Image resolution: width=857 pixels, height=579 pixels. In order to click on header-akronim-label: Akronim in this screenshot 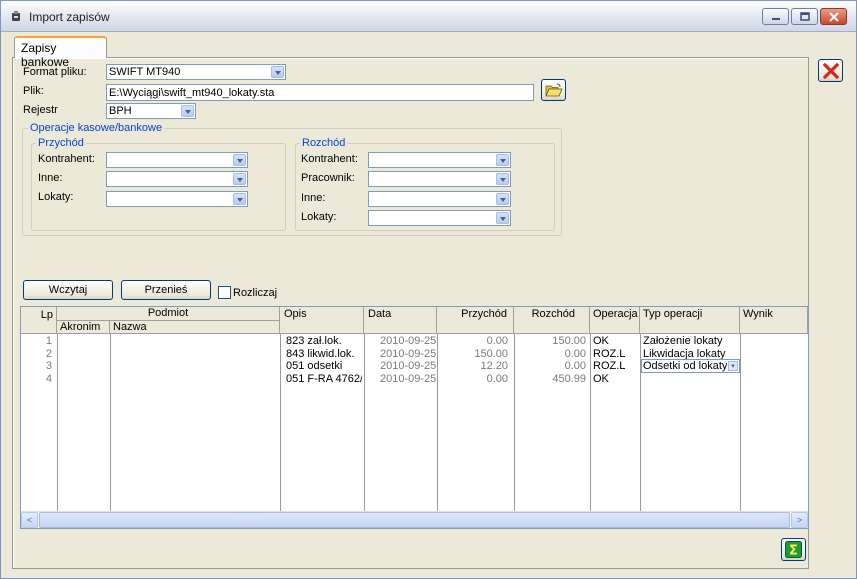, I will do `click(80, 327)`.